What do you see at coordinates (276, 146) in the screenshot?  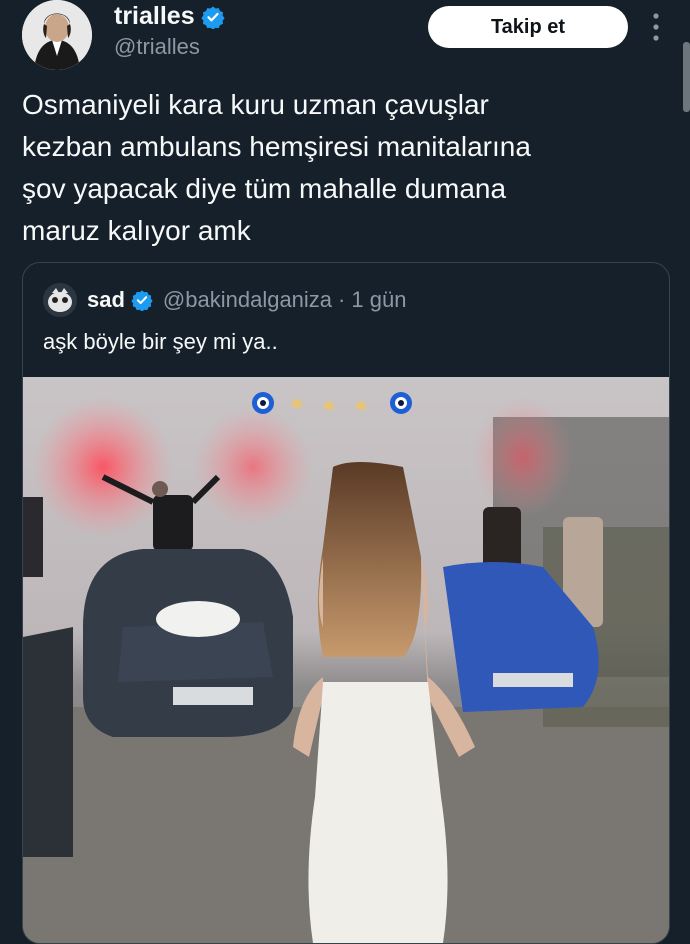 I see `tweet-text-line: kezban ambulans hemşiresi manitalarına` at bounding box center [276, 146].